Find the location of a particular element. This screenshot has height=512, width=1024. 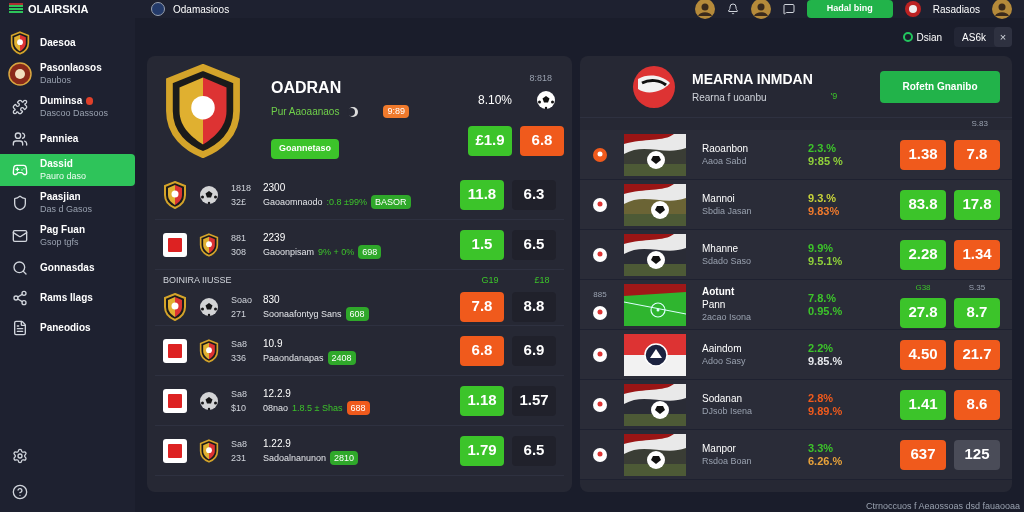

sidebar-label: Pasonlaosos is located at coordinates (71, 68).